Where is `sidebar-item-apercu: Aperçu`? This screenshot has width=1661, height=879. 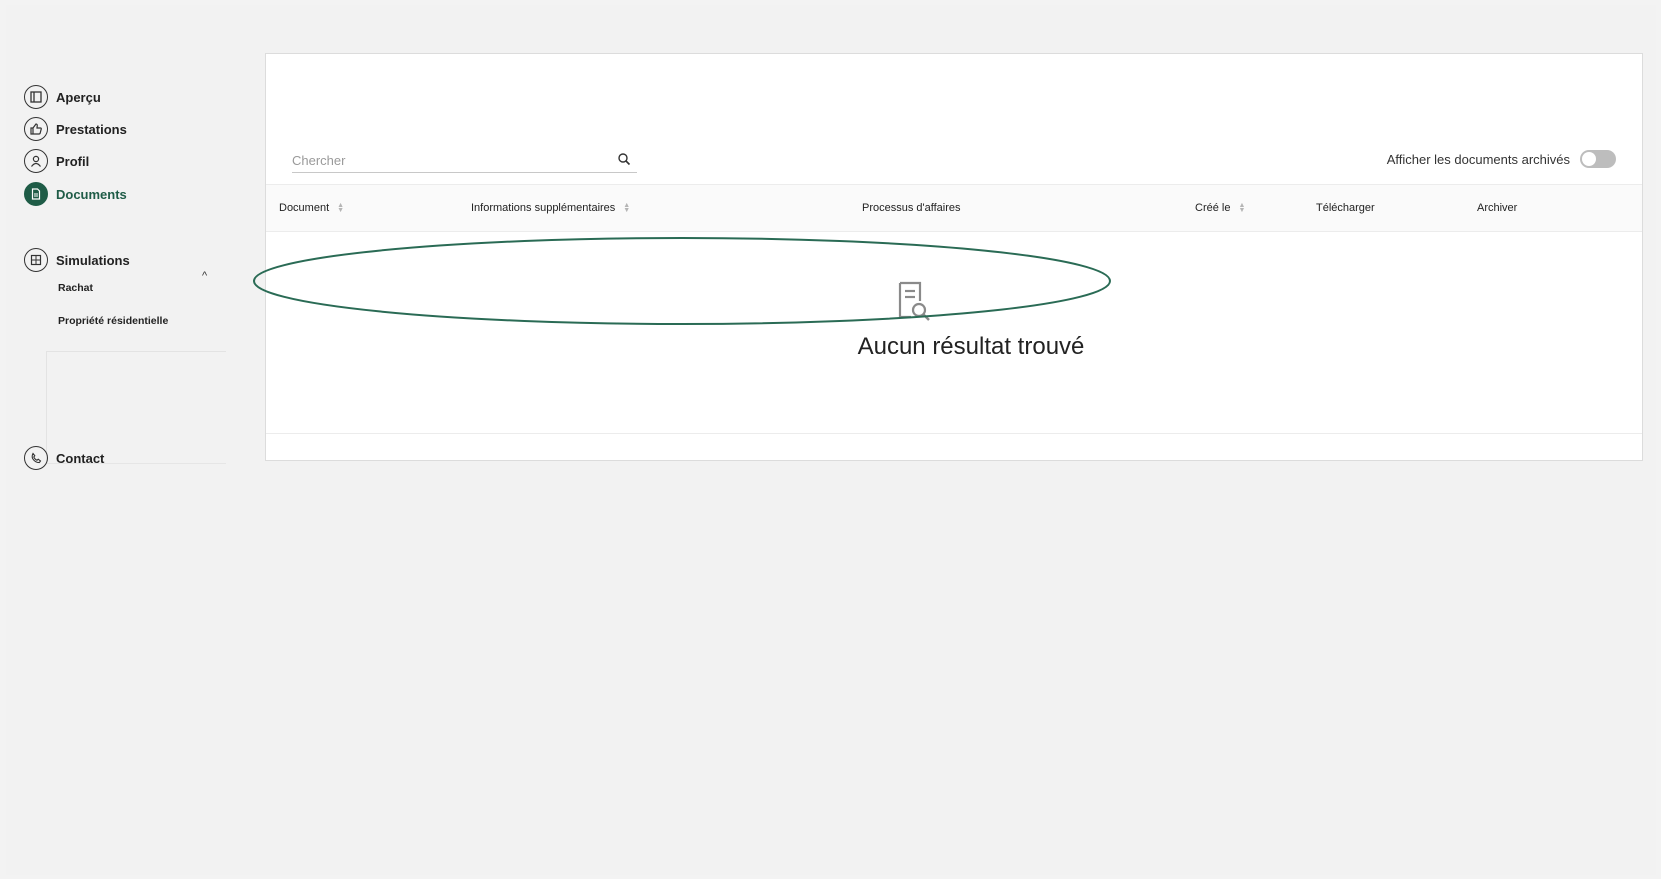 sidebar-item-apercu: Aperçu is located at coordinates (62, 97).